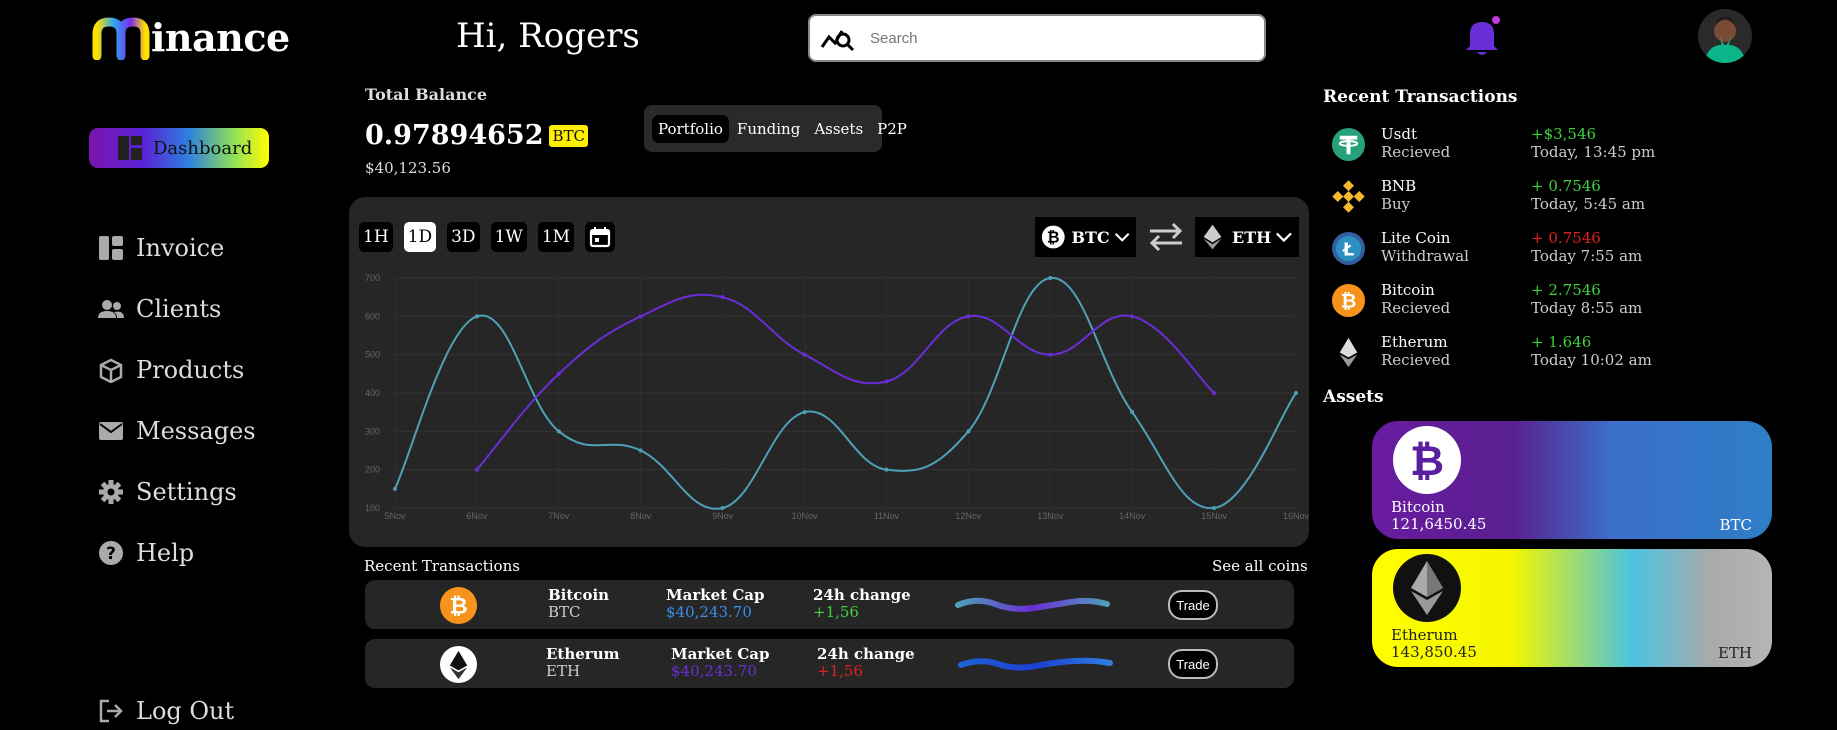 This screenshot has width=1837, height=730. Describe the element at coordinates (1348, 196) in the screenshot. I see `bnb-icon` at that location.